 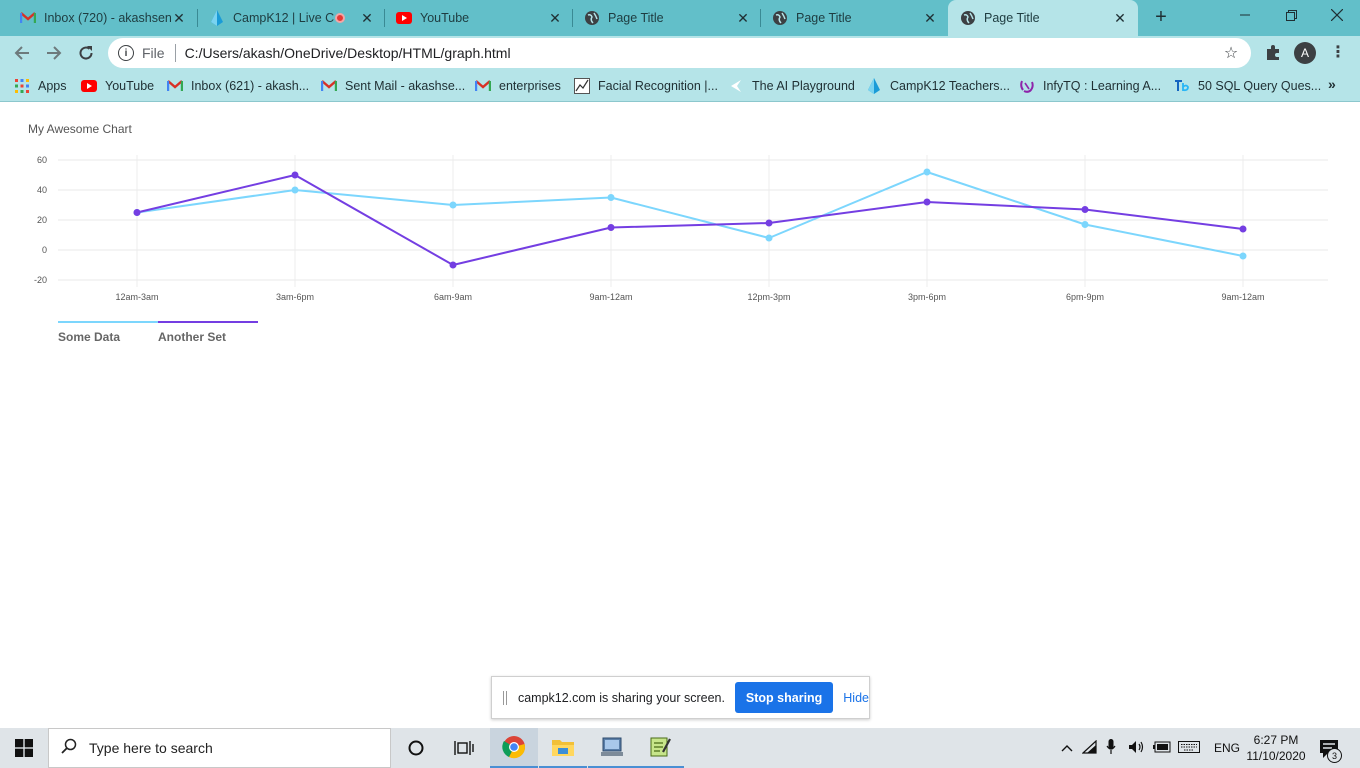 What do you see at coordinates (219, 748) in the screenshot?
I see `taskbar-search: Type here to search` at bounding box center [219, 748].